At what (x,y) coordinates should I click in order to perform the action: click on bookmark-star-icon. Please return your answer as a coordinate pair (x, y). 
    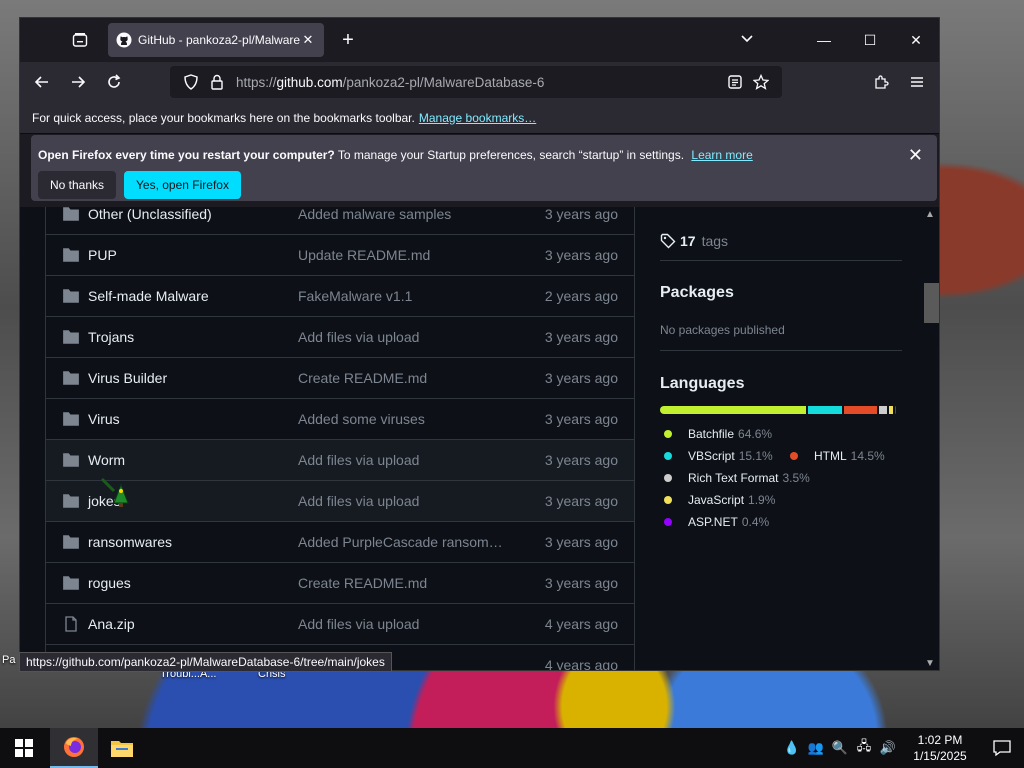
    Looking at the image, I should click on (761, 82).